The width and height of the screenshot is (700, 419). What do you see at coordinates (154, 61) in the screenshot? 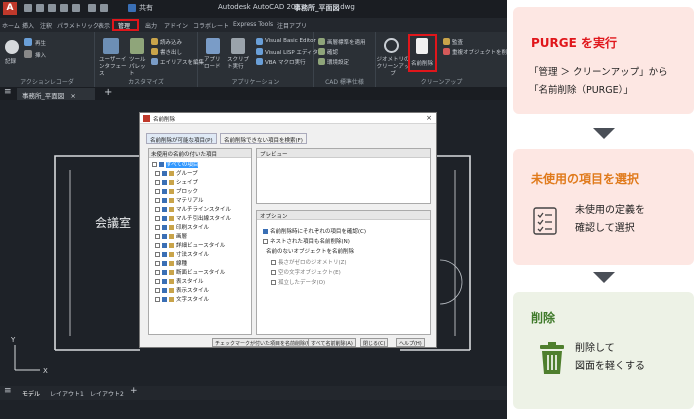
I see `edit-alias-icon` at bounding box center [154, 61].